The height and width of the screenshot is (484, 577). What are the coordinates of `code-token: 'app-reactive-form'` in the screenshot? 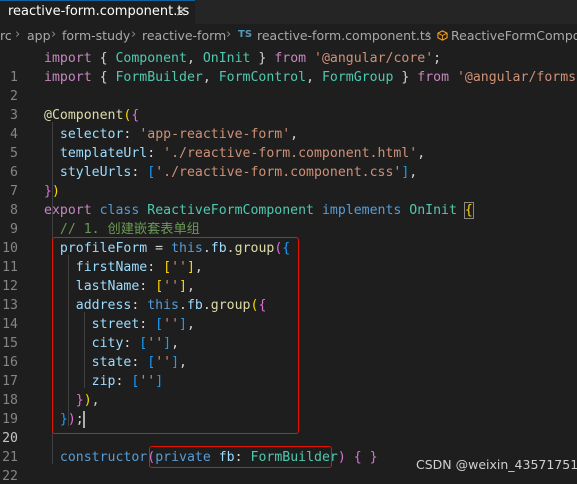 It's located at (215, 134).